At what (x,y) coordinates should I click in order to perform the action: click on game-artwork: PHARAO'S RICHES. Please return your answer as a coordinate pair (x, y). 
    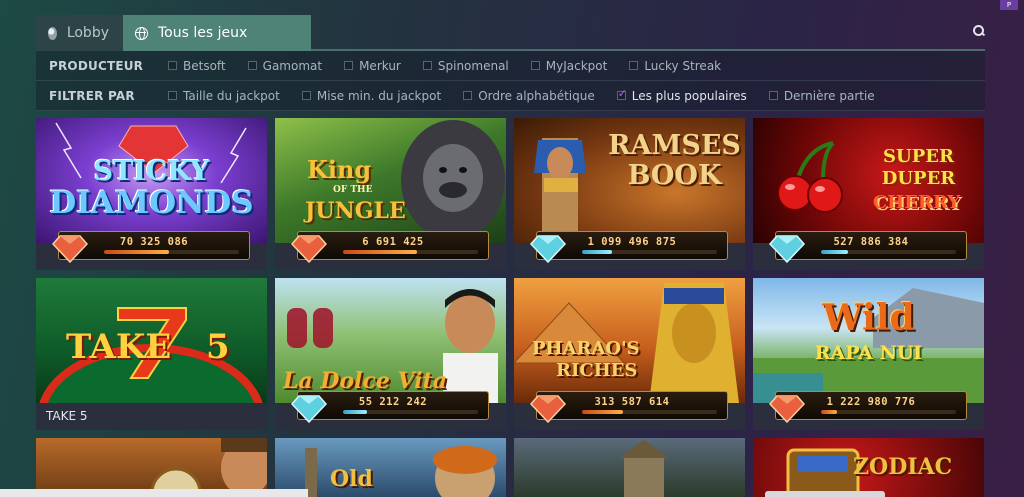
    Looking at the image, I should click on (629, 340).